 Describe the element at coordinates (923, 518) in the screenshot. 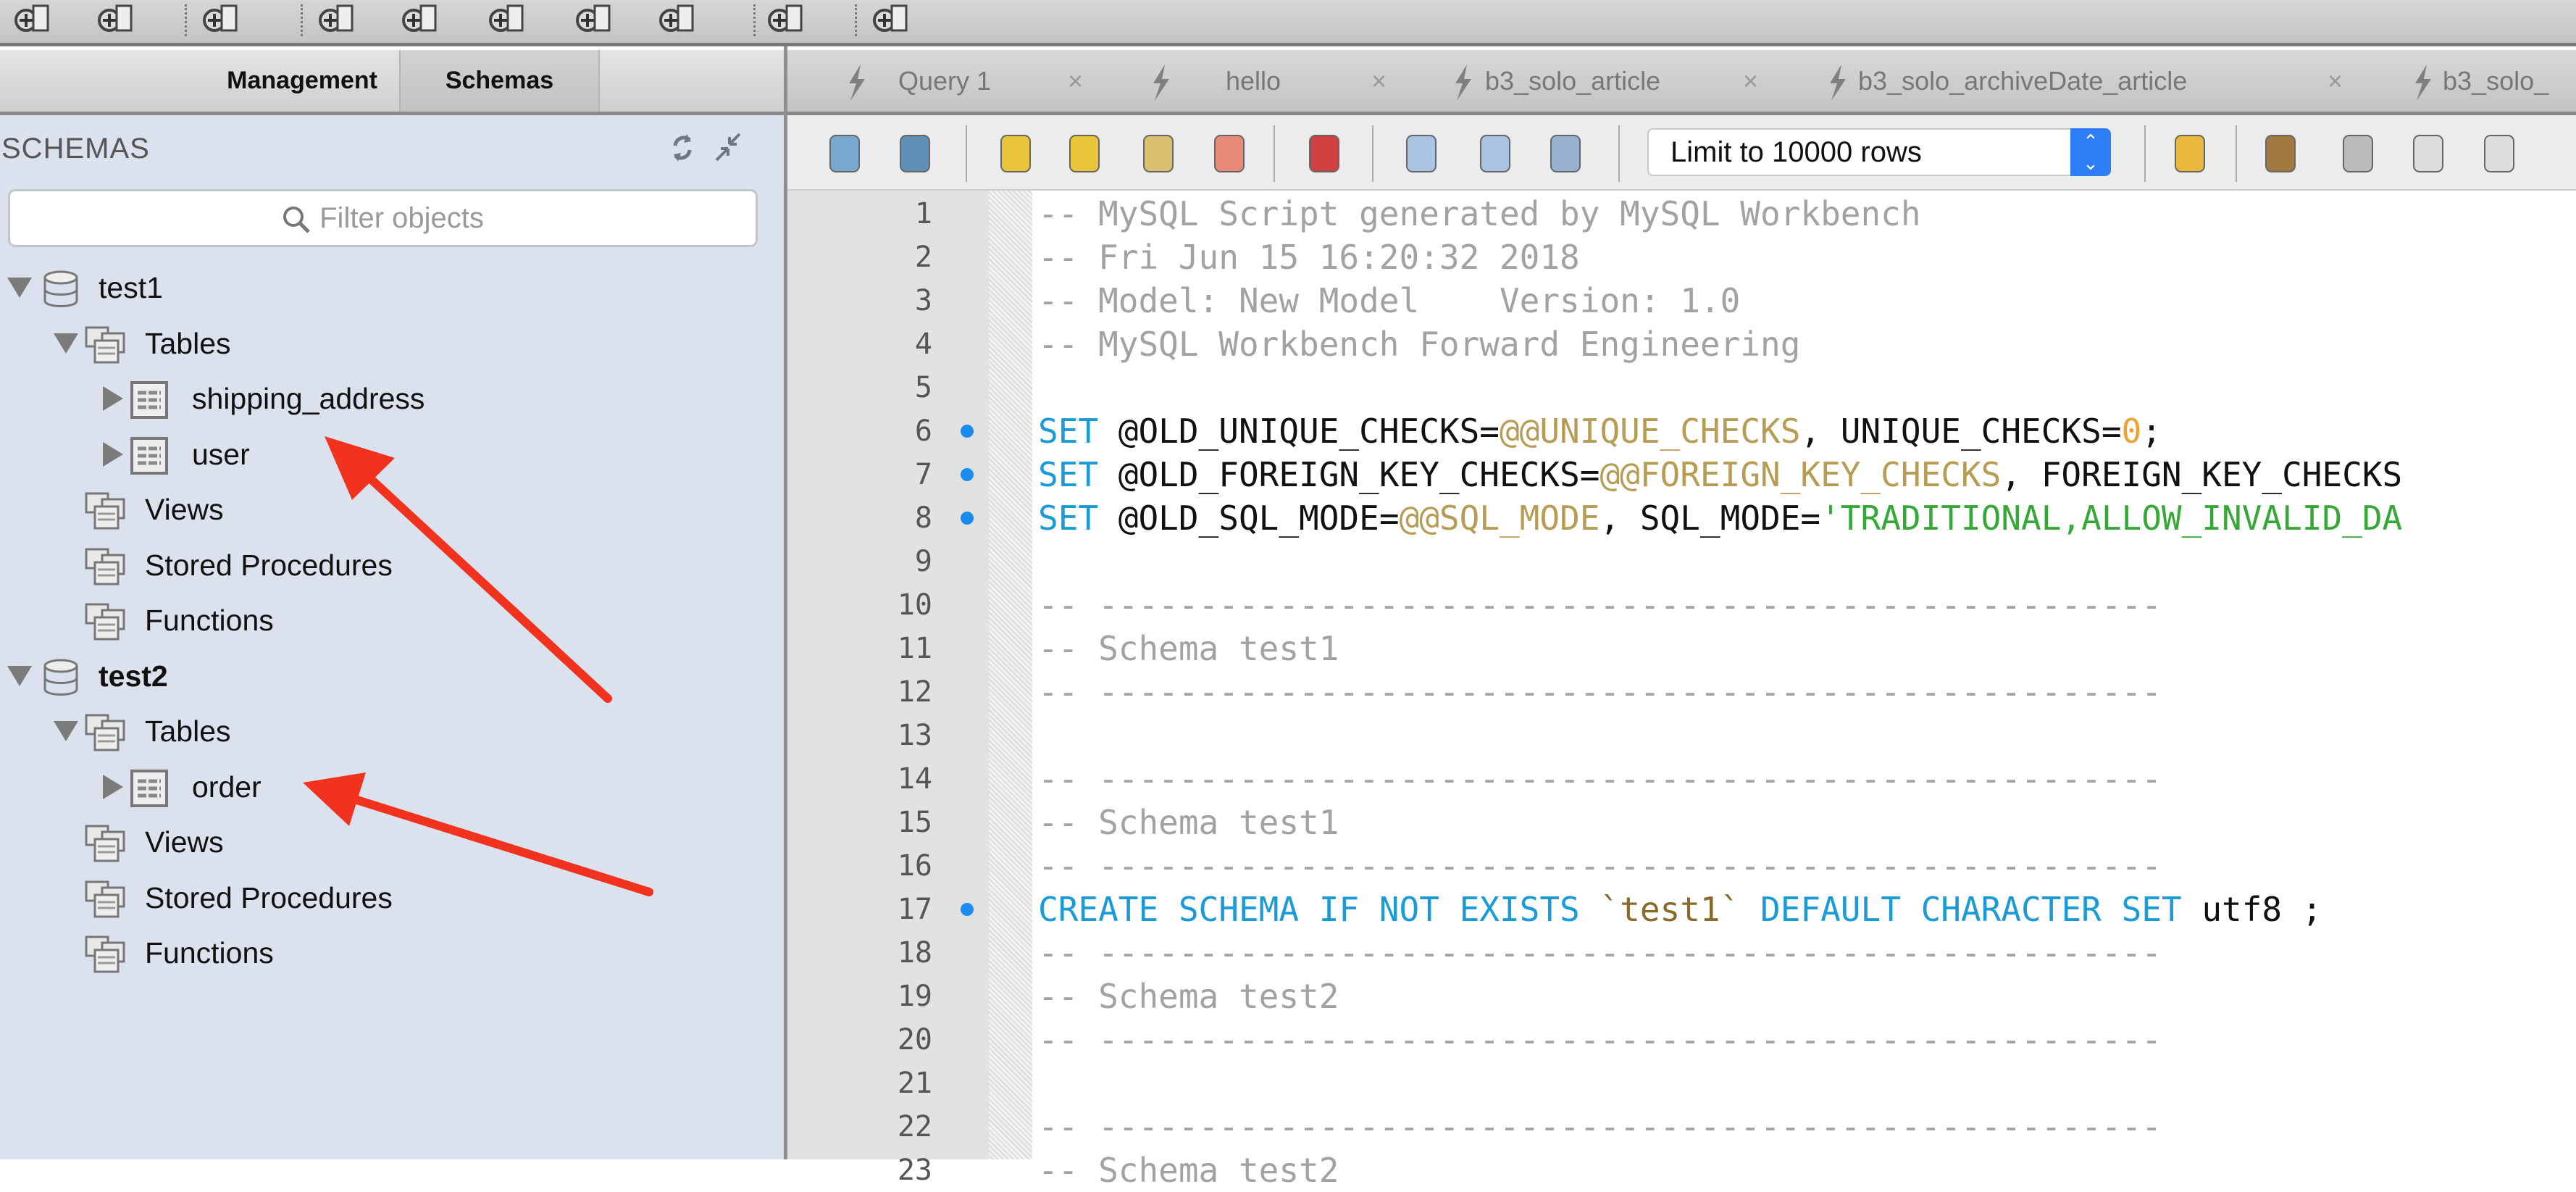

I see `line-number: 8` at that location.